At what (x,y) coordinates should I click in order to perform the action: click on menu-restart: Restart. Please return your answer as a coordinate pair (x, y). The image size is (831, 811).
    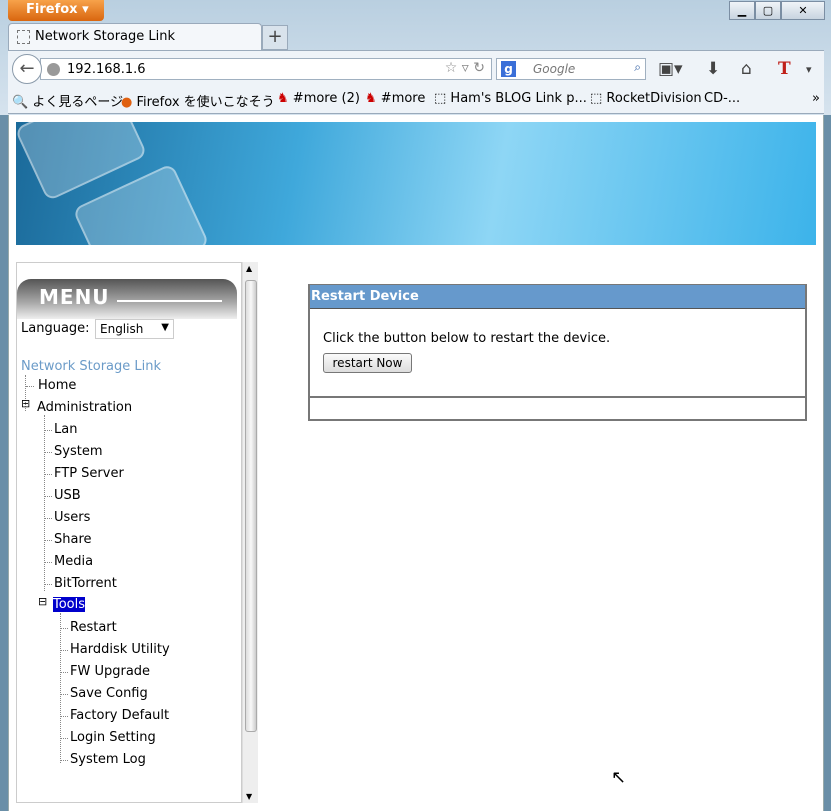
    Looking at the image, I should click on (93, 627).